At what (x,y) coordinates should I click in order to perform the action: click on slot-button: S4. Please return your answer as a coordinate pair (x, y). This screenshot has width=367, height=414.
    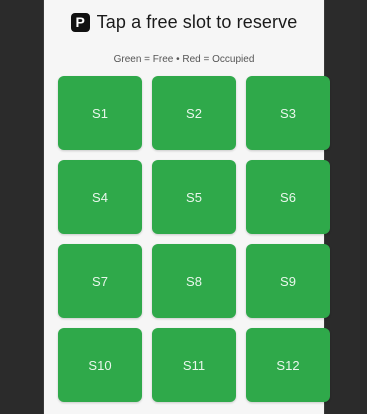
    Looking at the image, I should click on (100, 197).